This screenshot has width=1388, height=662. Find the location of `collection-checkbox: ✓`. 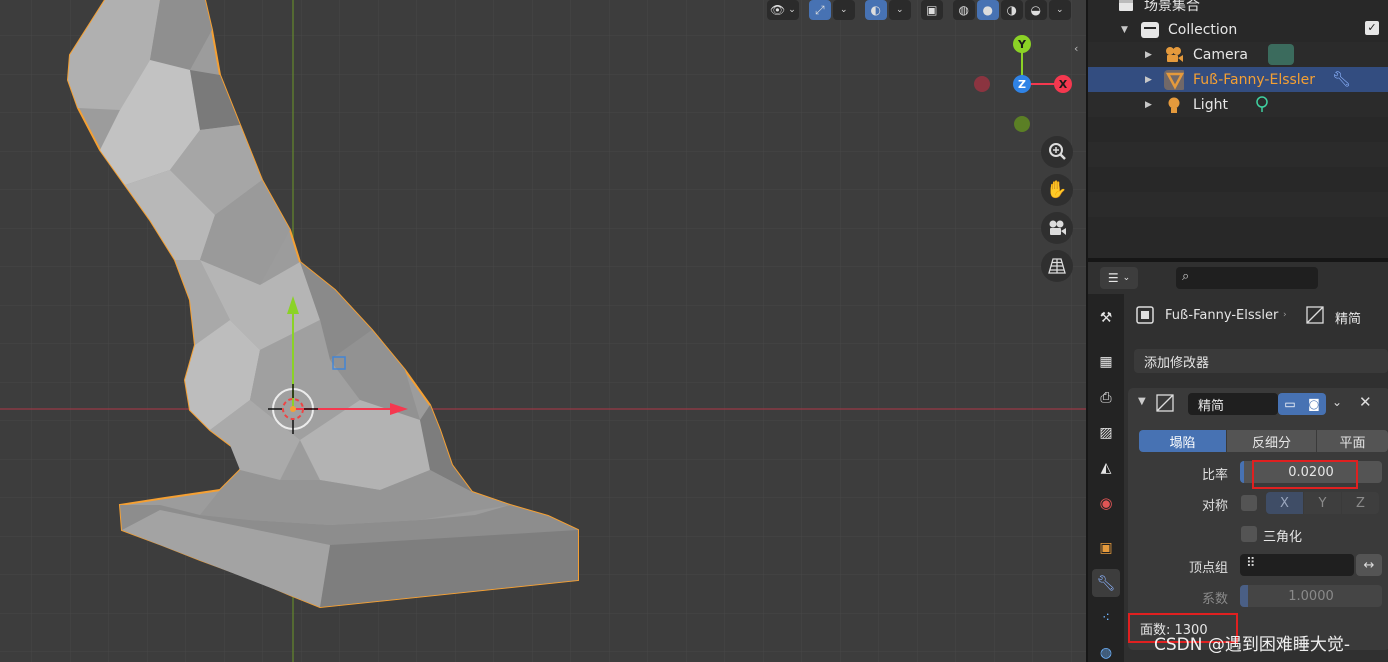

collection-checkbox: ✓ is located at coordinates (1372, 28).